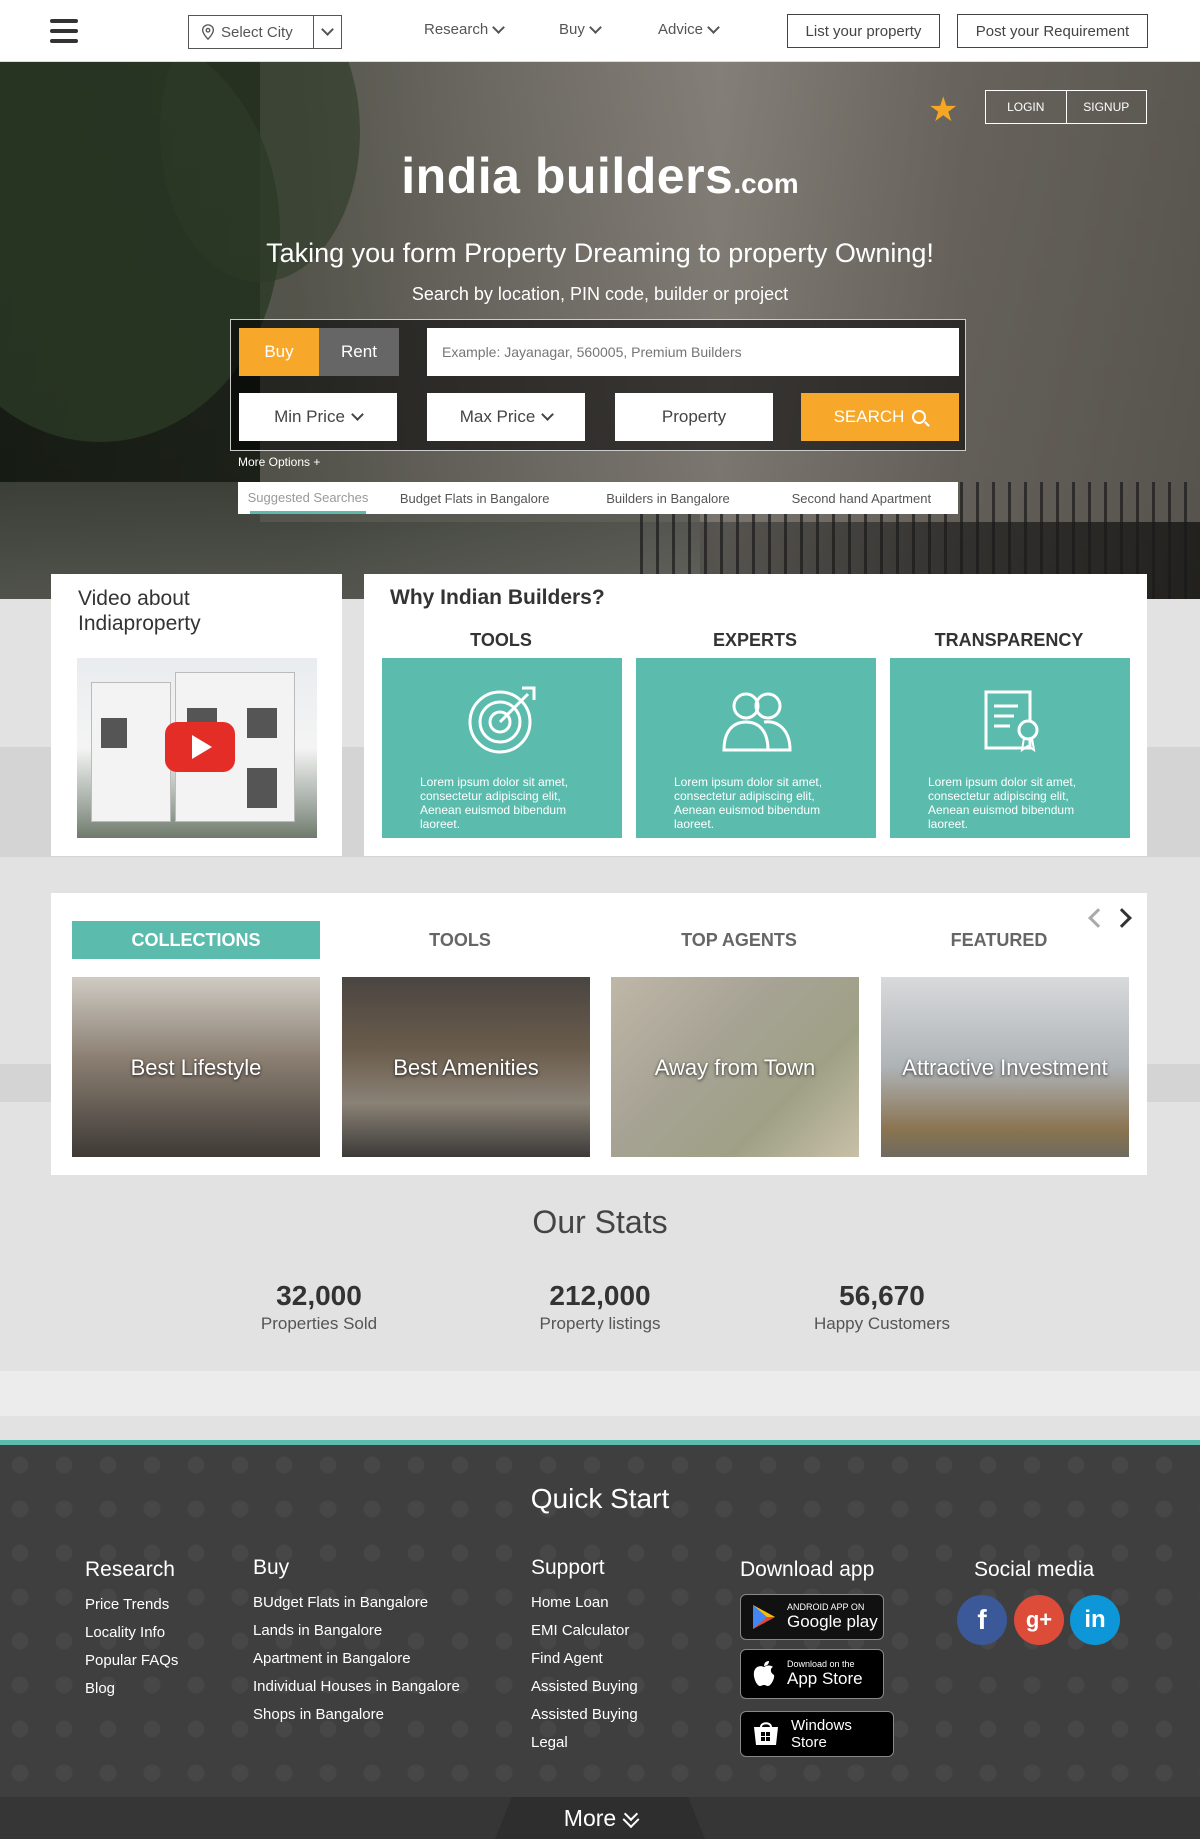 This screenshot has height=1839, width=1200. What do you see at coordinates (693, 352) in the screenshot?
I see `search-input` at bounding box center [693, 352].